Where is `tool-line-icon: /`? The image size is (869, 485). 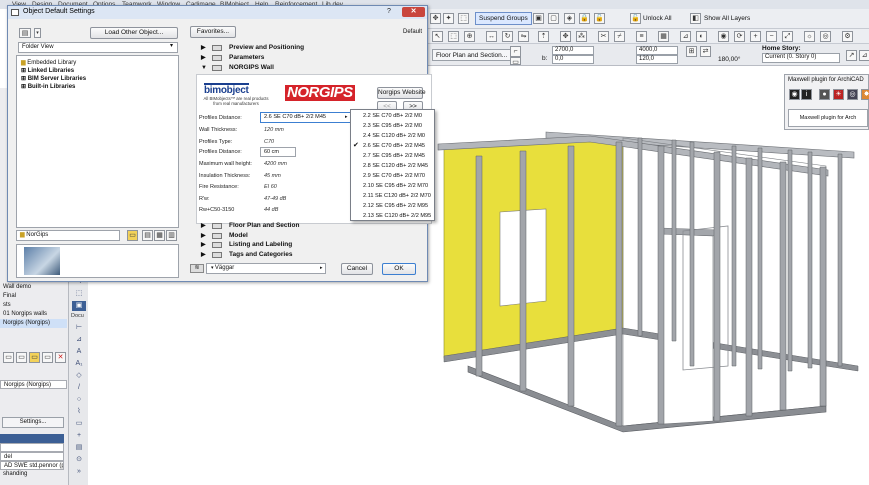
tool-line-icon: / is located at coordinates (79, 388).